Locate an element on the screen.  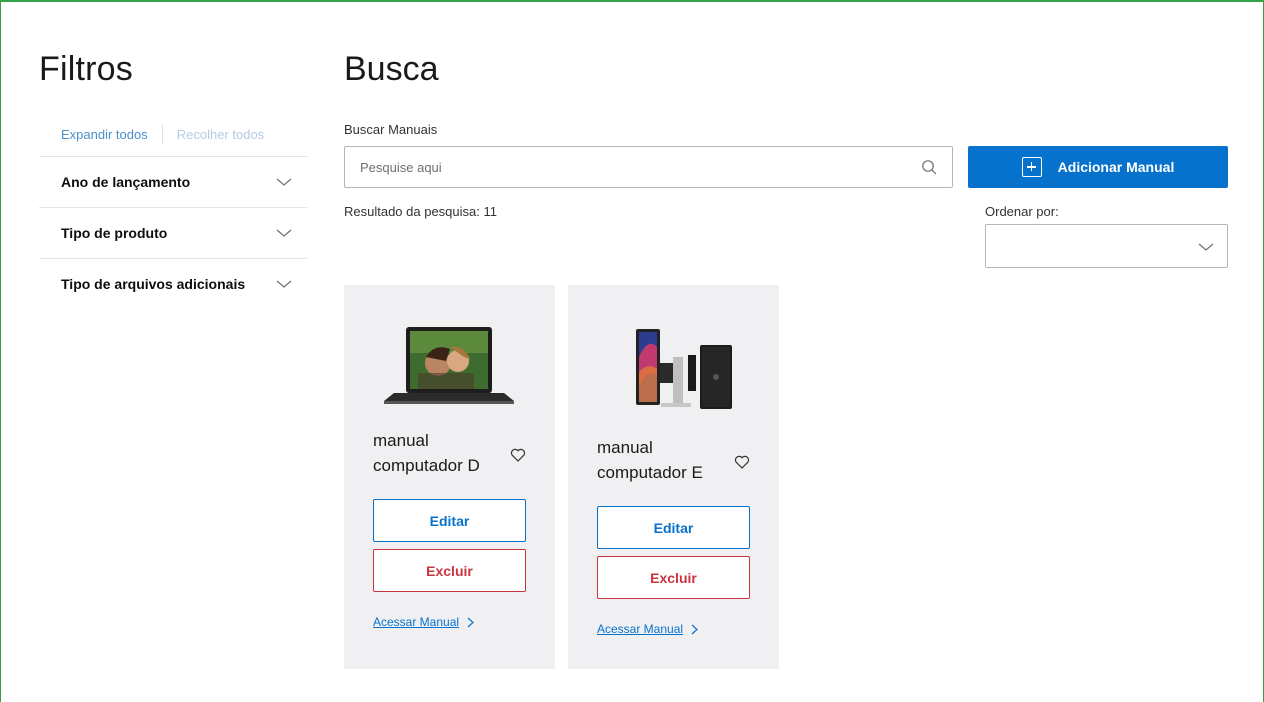
filter-product-type: Tipo de produto is located at coordinates (173, 232).